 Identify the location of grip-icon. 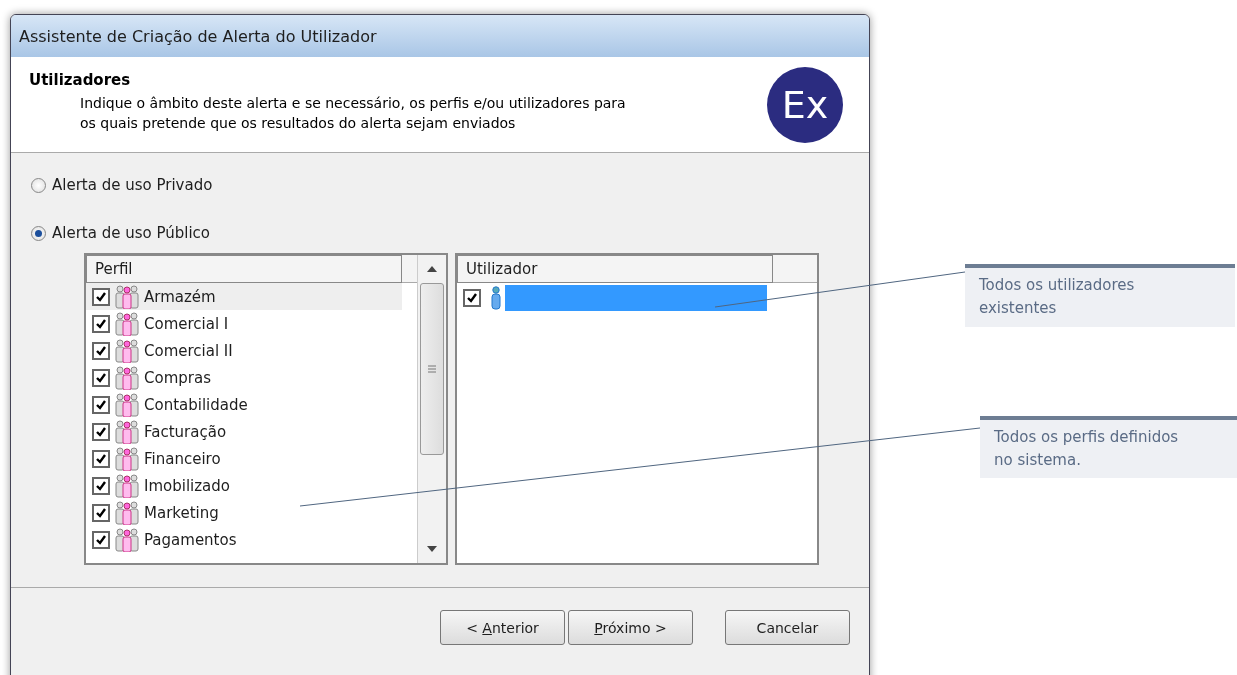
(432, 369).